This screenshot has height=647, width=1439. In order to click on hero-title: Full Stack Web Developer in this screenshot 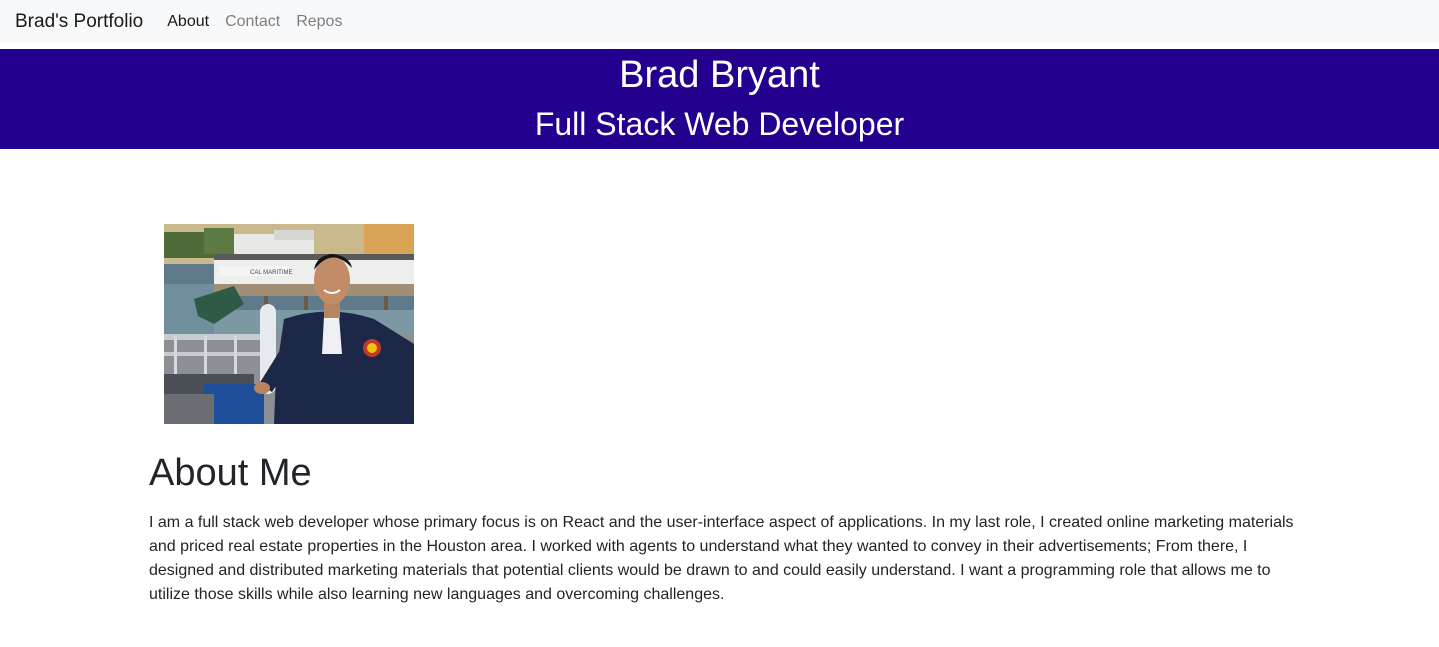, I will do `click(719, 124)`.